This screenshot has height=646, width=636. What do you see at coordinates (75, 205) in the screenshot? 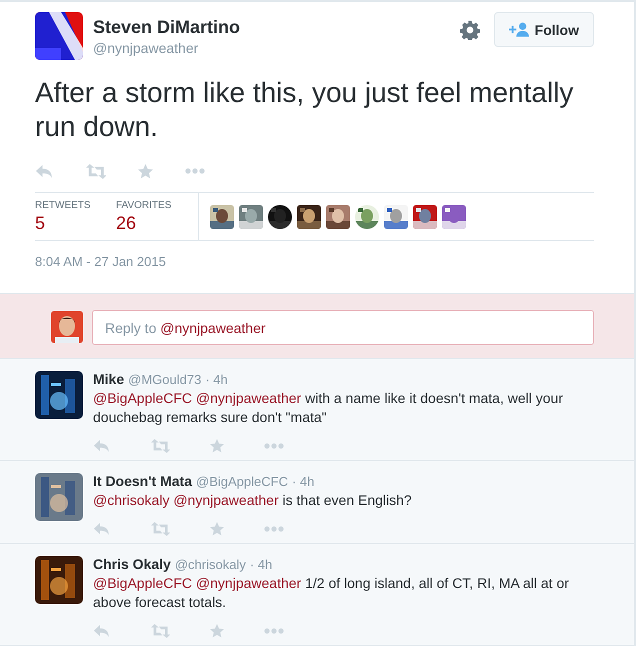
I see `stat-label: RETWEETS` at bounding box center [75, 205].